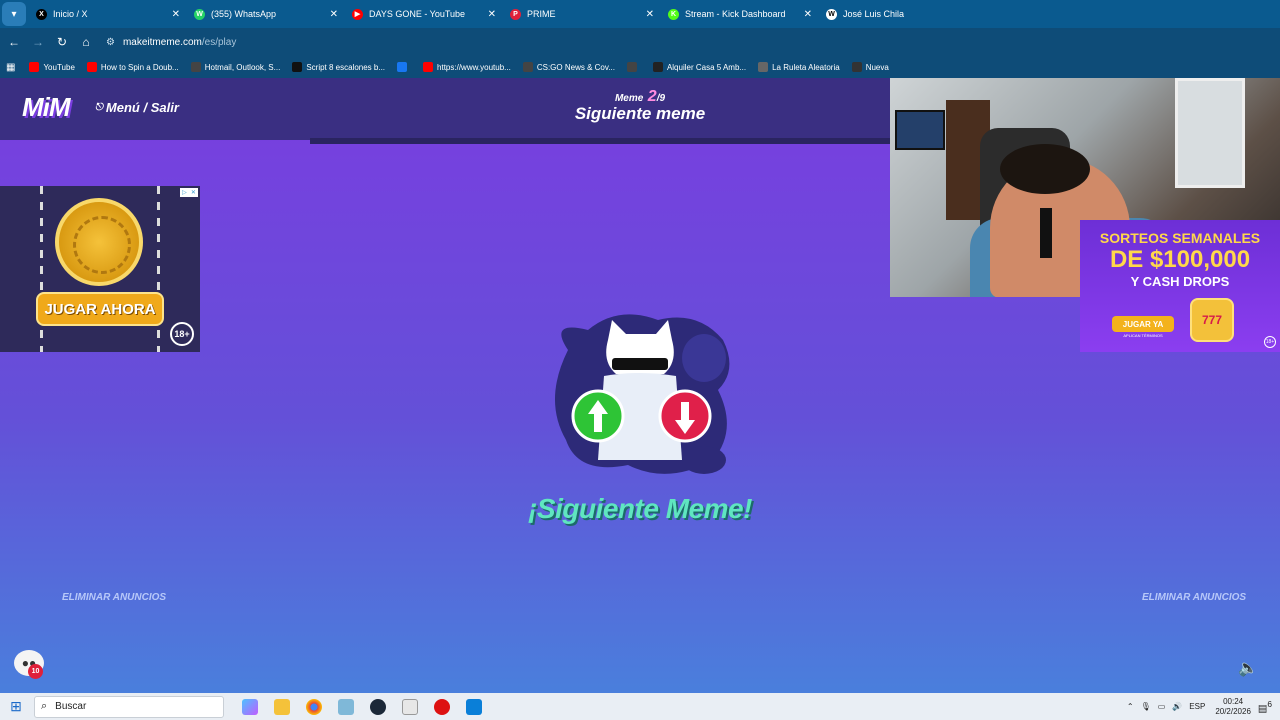 The image size is (1280, 720). I want to click on ad-play-button: JUGAR AHORA, so click(100, 309).